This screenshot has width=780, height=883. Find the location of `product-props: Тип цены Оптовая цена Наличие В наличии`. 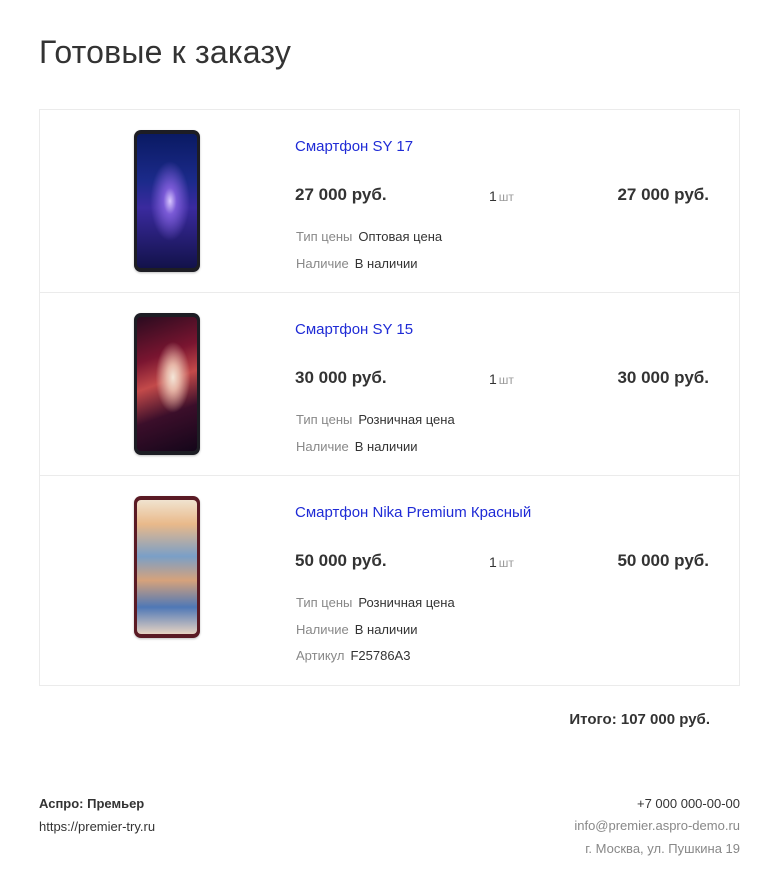

product-props: Тип цены Оптовая цена Наличие В наличии is located at coordinates (369, 254).